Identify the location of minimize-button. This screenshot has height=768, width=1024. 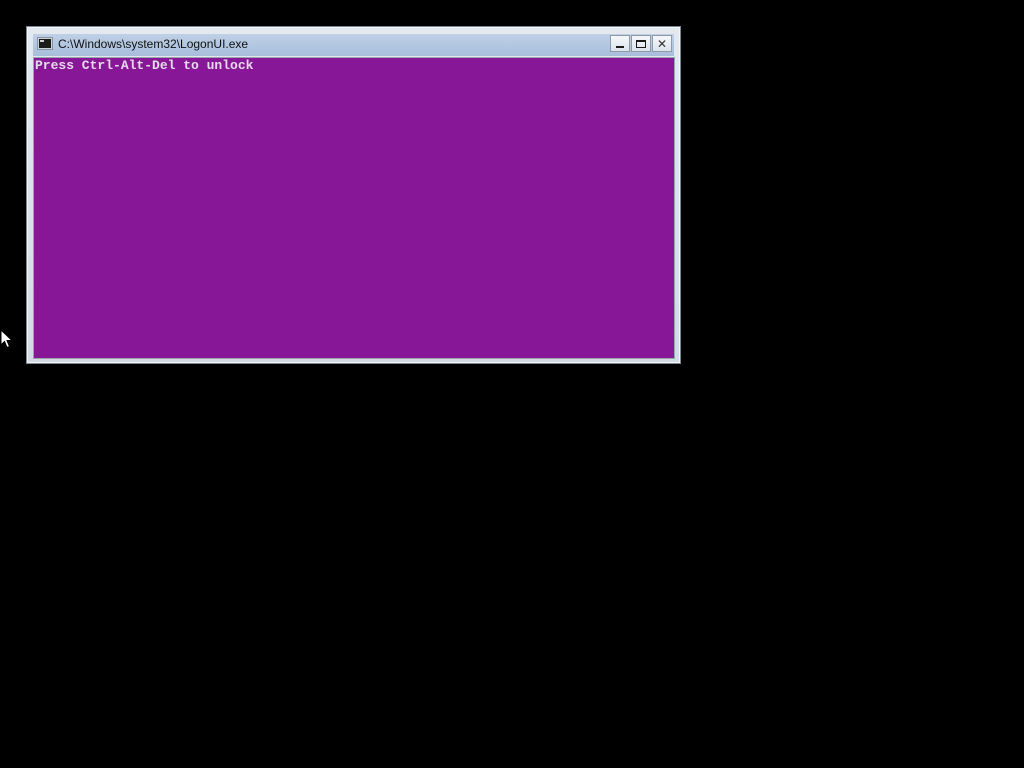
(620, 43).